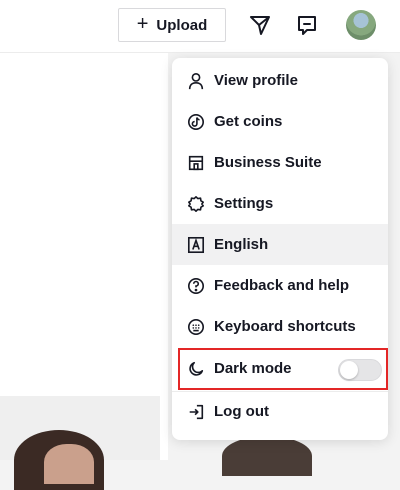 This screenshot has width=400, height=490. I want to click on video-thumbnail-face, so click(69, 464).